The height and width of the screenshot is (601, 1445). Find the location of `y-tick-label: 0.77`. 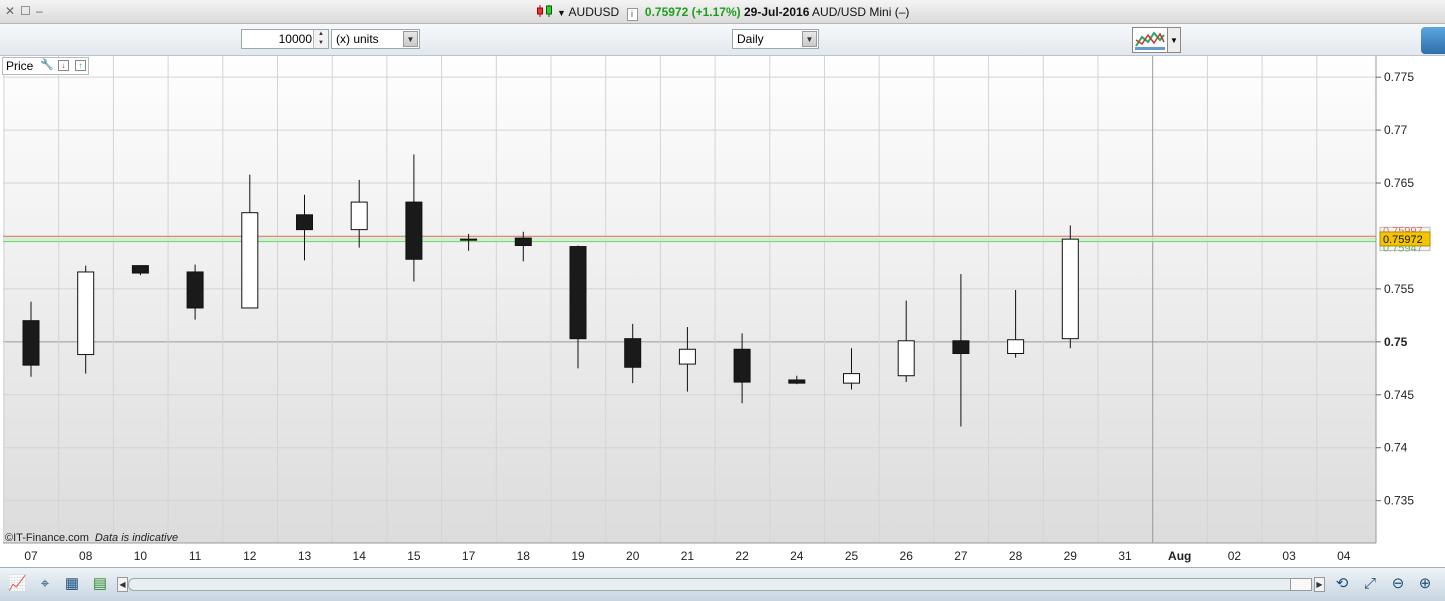

y-tick-label: 0.77 is located at coordinates (1396, 130).